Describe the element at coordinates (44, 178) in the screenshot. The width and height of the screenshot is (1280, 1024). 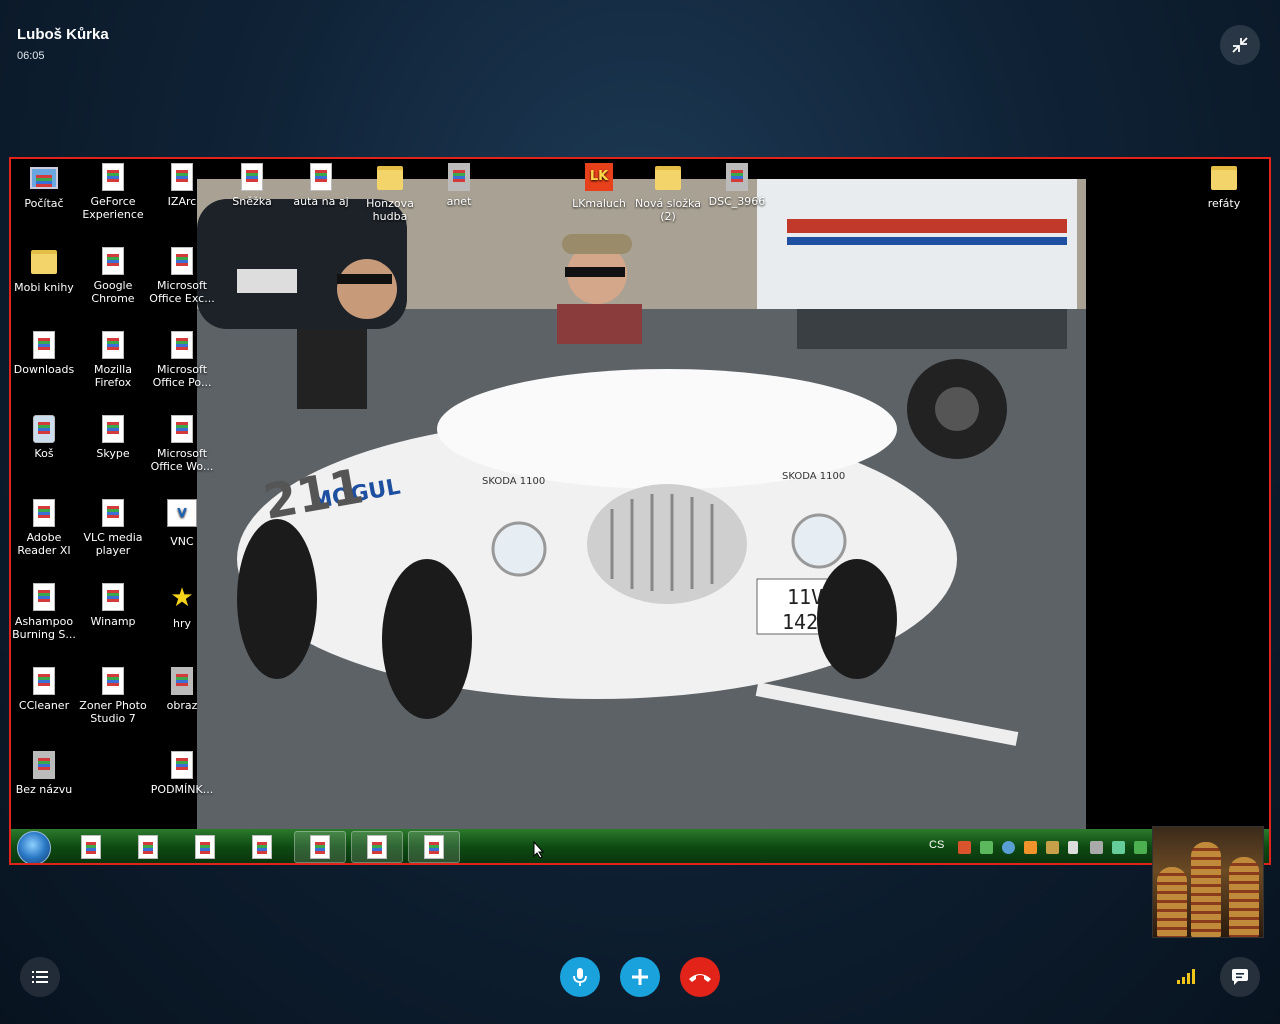
I see `computer-icon` at that location.